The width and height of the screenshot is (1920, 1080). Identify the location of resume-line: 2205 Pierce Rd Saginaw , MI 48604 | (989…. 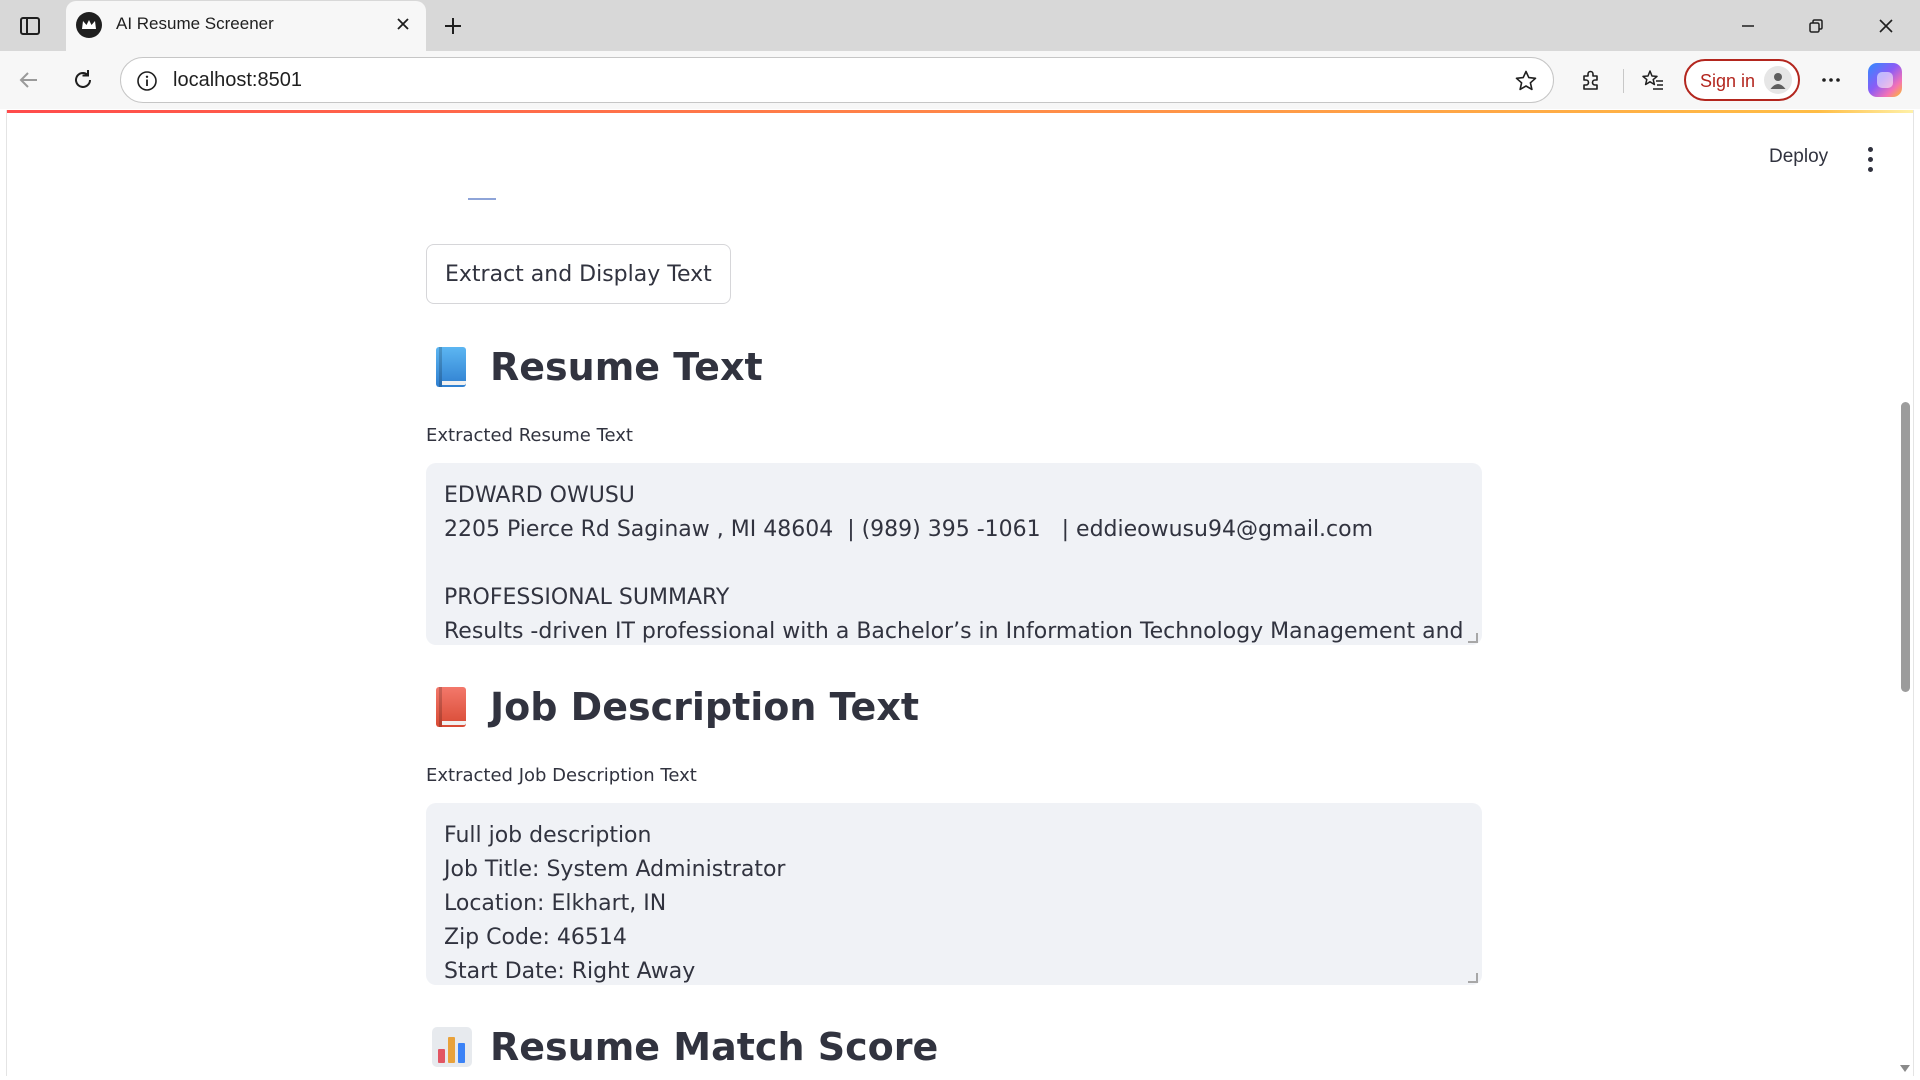
(909, 529).